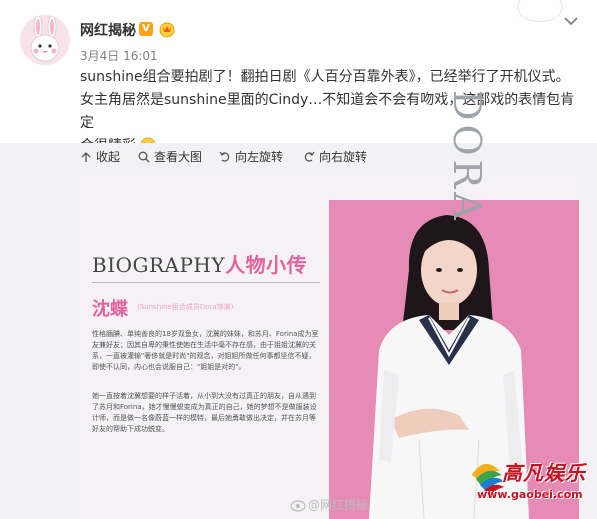  Describe the element at coordinates (325, 77) in the screenshot. I see `post-text-line: sunshine组合要拍剧了！翻拍日剧《人百分百靠外表》，已经举行了开机仪式。` at that location.